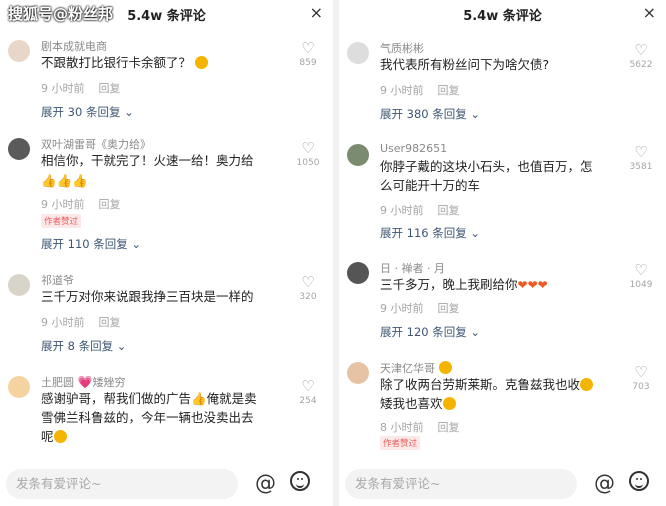  Describe the element at coordinates (61, 221) in the screenshot. I see `author-liked-badge: 作者赞过` at that location.